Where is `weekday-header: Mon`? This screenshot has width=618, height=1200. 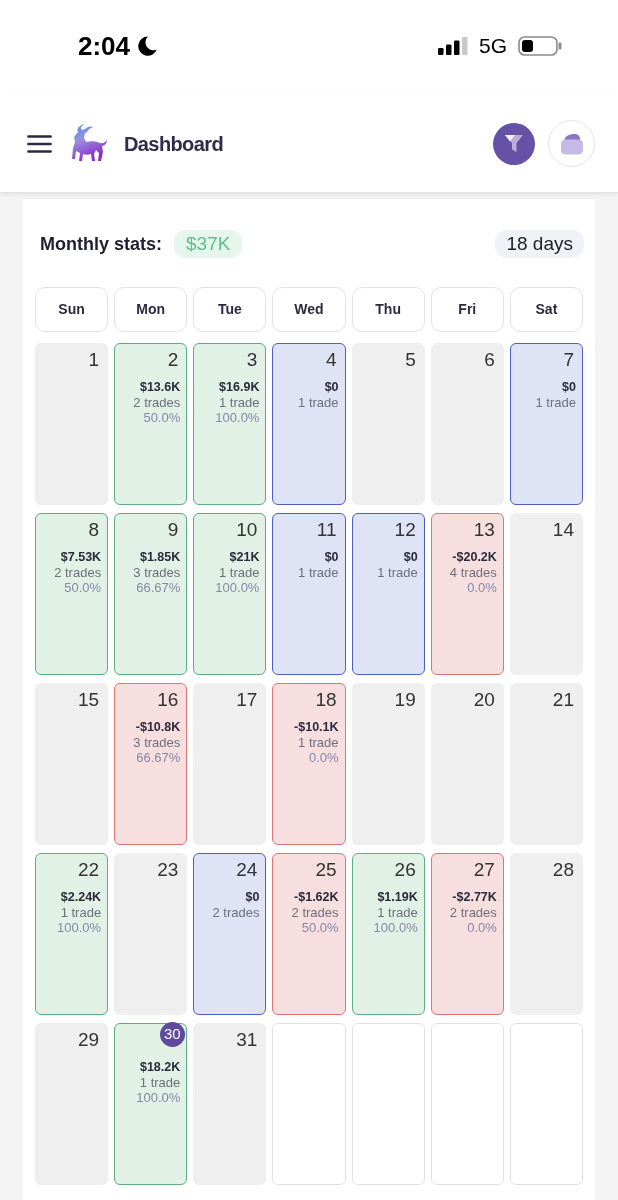 weekday-header: Mon is located at coordinates (151, 309).